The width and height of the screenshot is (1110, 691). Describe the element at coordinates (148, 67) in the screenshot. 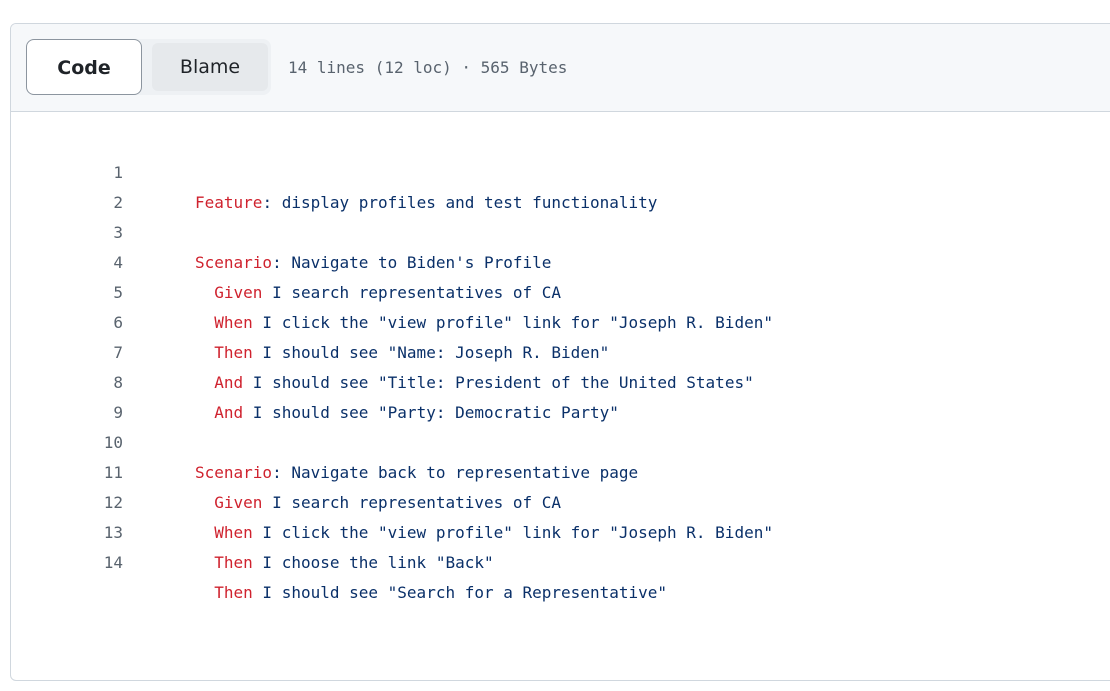

I see `view-mode-switch: Code Blame` at that location.